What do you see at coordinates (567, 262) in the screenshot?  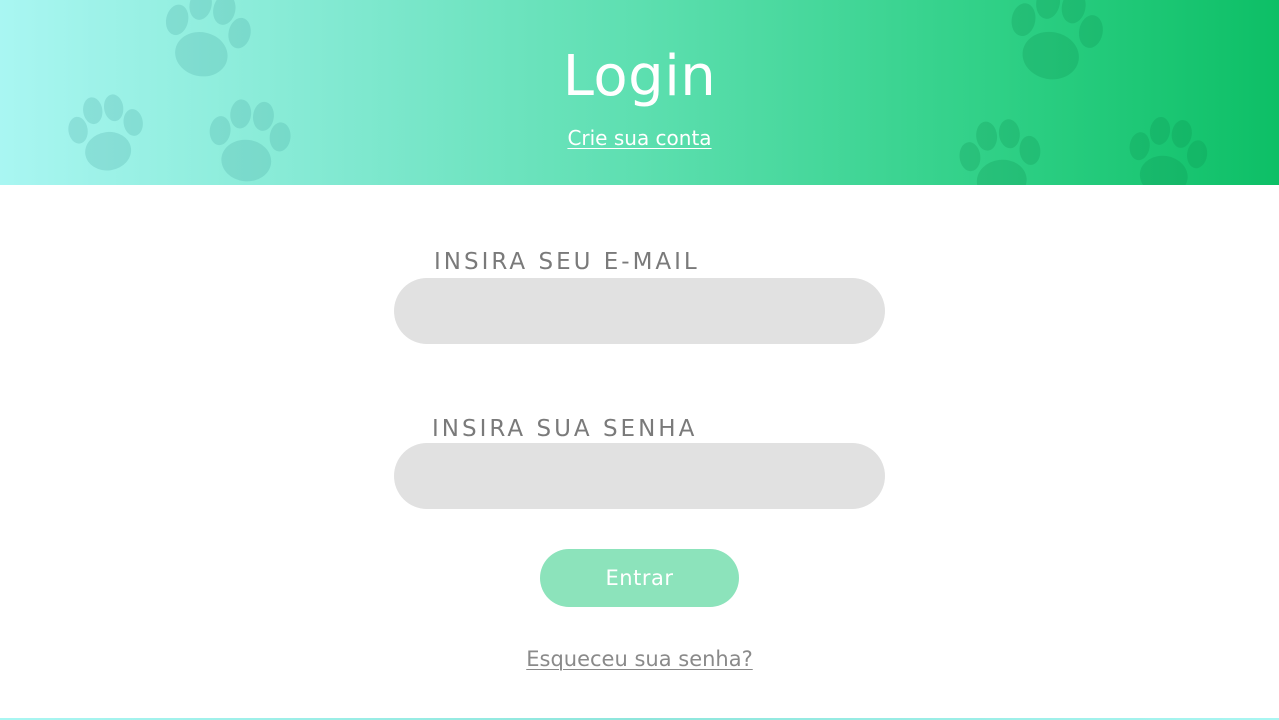 I see `email-label: INSIRA SEU E-MAIL` at bounding box center [567, 262].